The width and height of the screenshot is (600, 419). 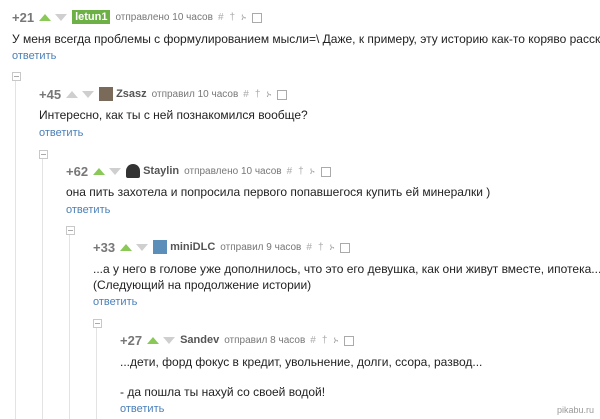 I want to click on comment-header: +45 Zsasz отправил 10 часов # † ኑ, so click(x=163, y=94).